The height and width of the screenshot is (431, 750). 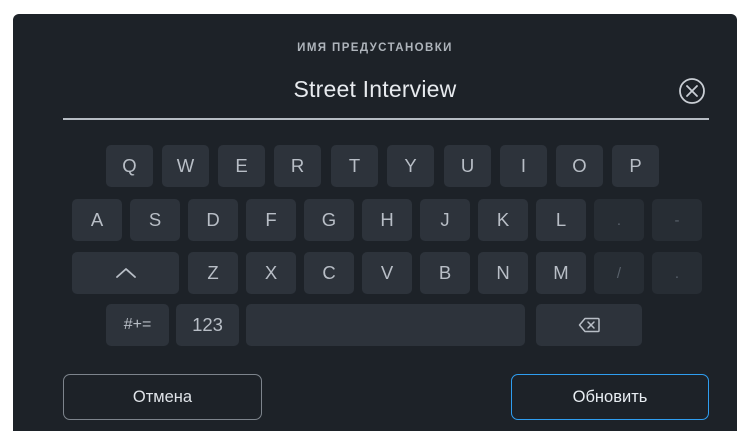 I want to click on key-l: L, so click(x=561, y=220).